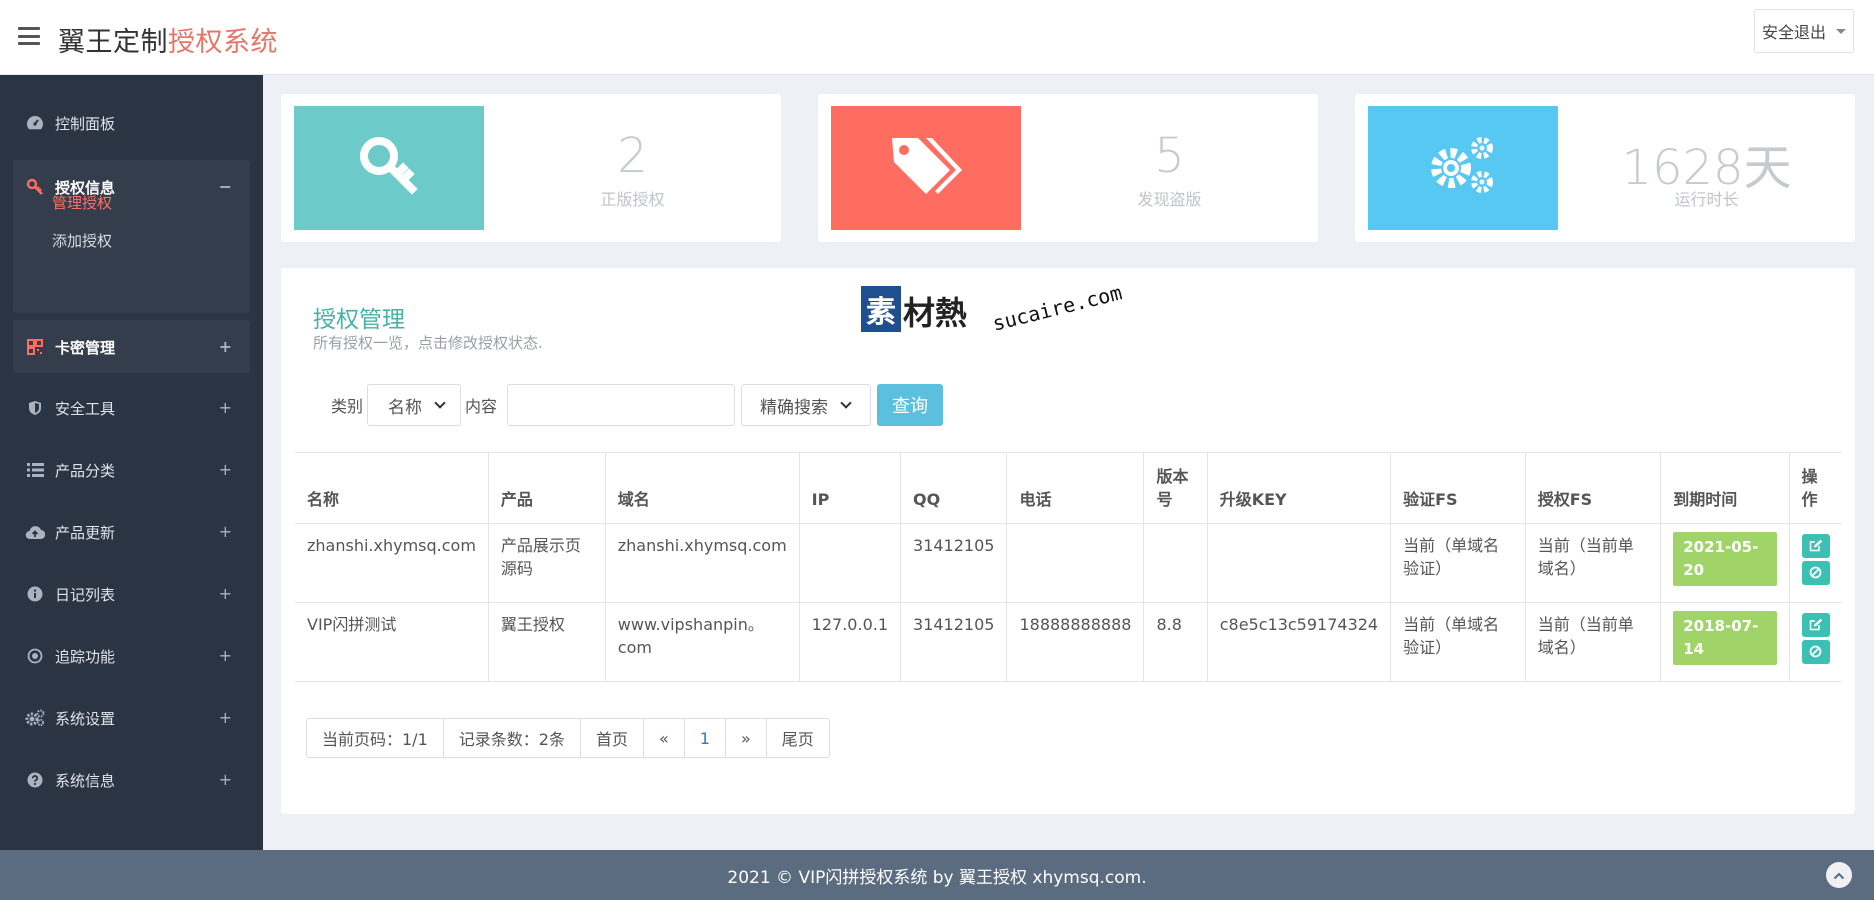 The width and height of the screenshot is (1874, 900). Describe the element at coordinates (664, 738) in the screenshot. I see `pager-prev: «` at that location.